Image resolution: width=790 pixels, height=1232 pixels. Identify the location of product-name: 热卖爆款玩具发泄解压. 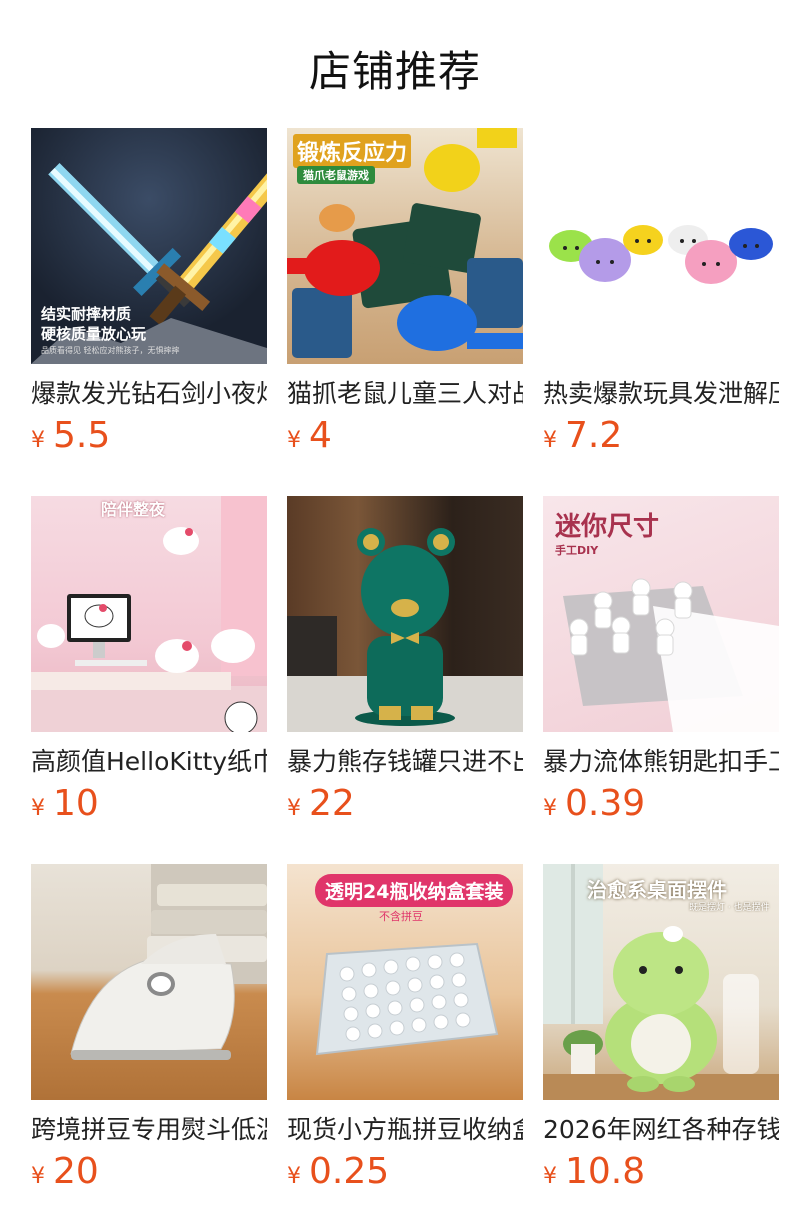
(661, 394).